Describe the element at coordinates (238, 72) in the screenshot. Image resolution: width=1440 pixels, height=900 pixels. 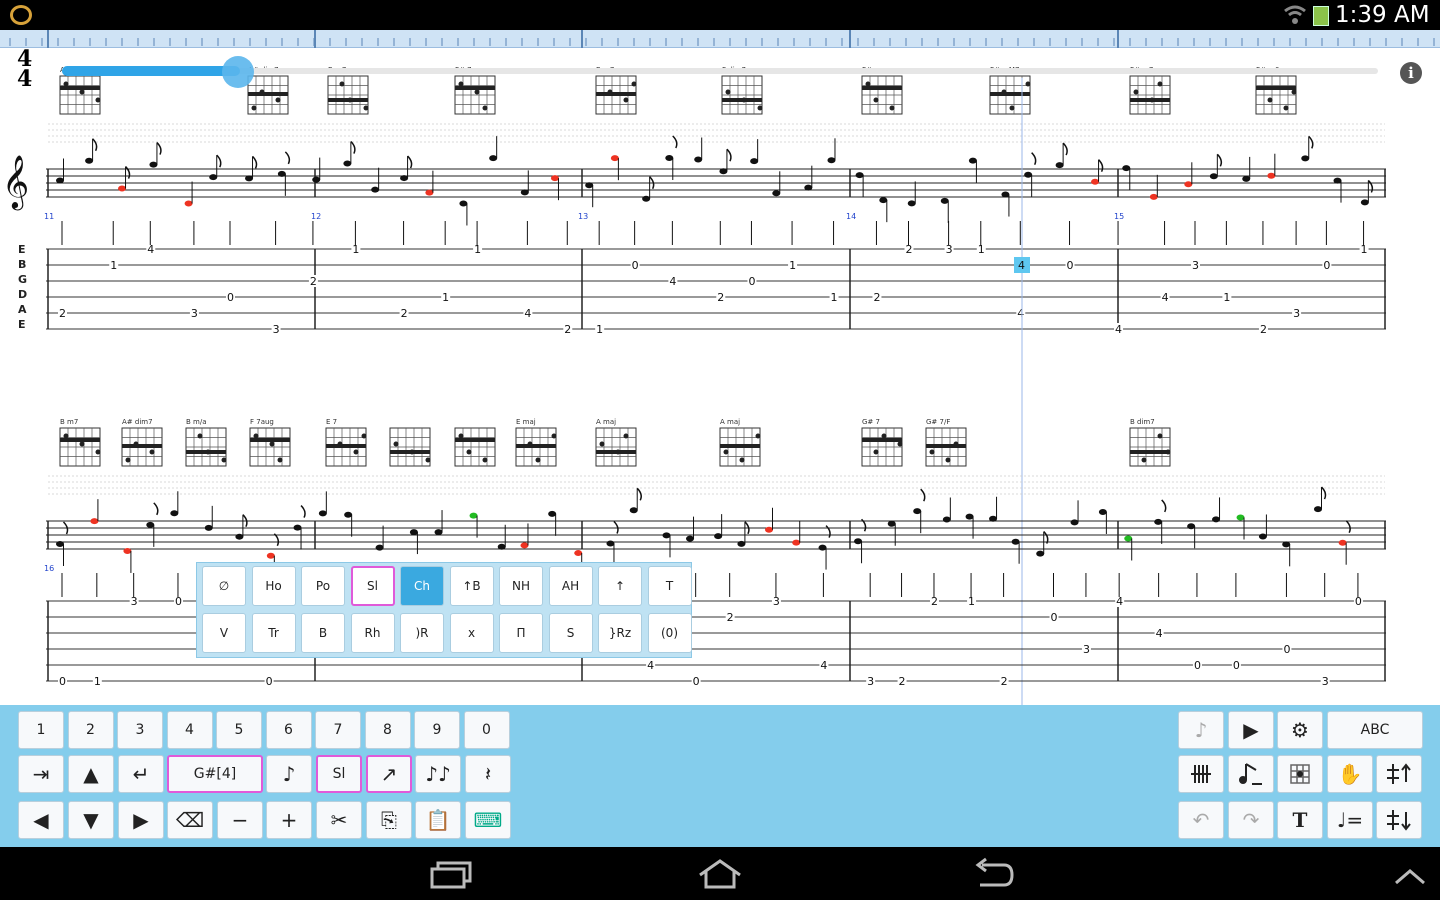
I see `playback-slider-thumb` at that location.